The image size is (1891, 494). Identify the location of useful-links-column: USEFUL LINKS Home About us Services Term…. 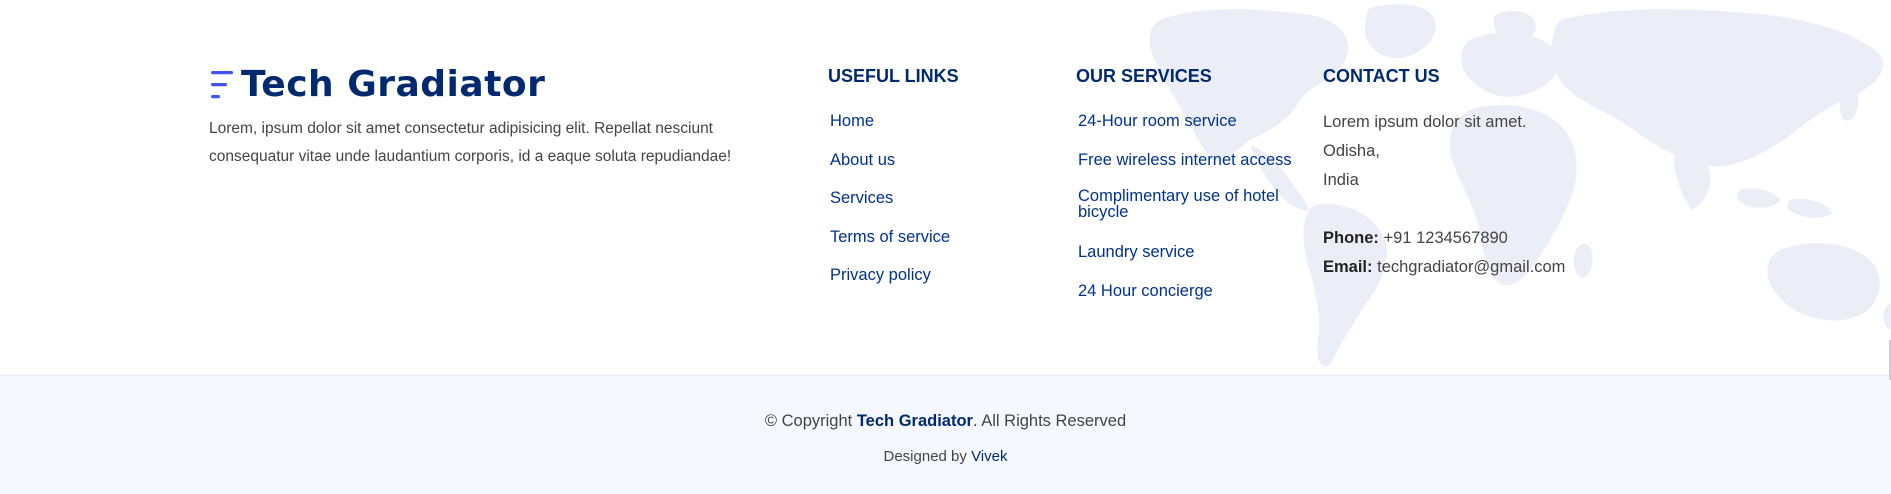
(893, 184).